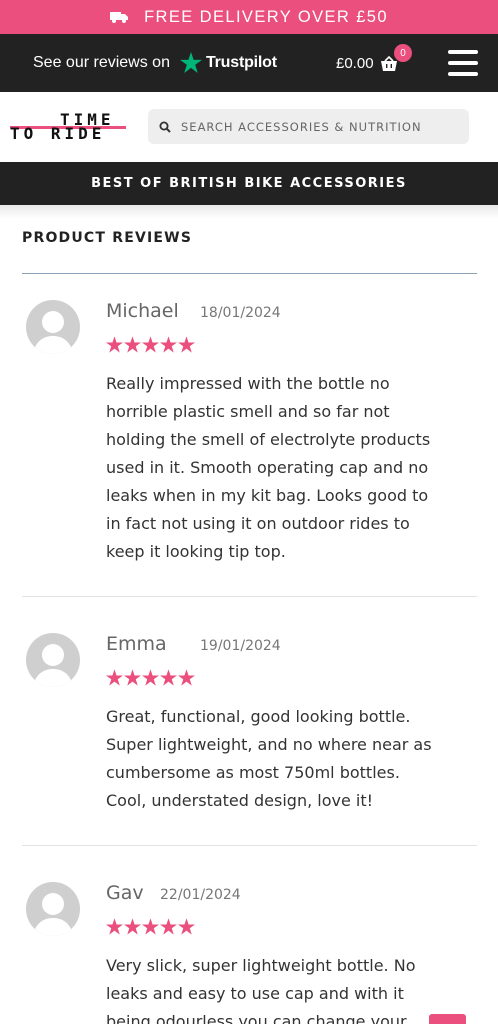 This screenshot has width=498, height=1024. I want to click on review-line: horrible plastic smell and so far not, so click(248, 411).